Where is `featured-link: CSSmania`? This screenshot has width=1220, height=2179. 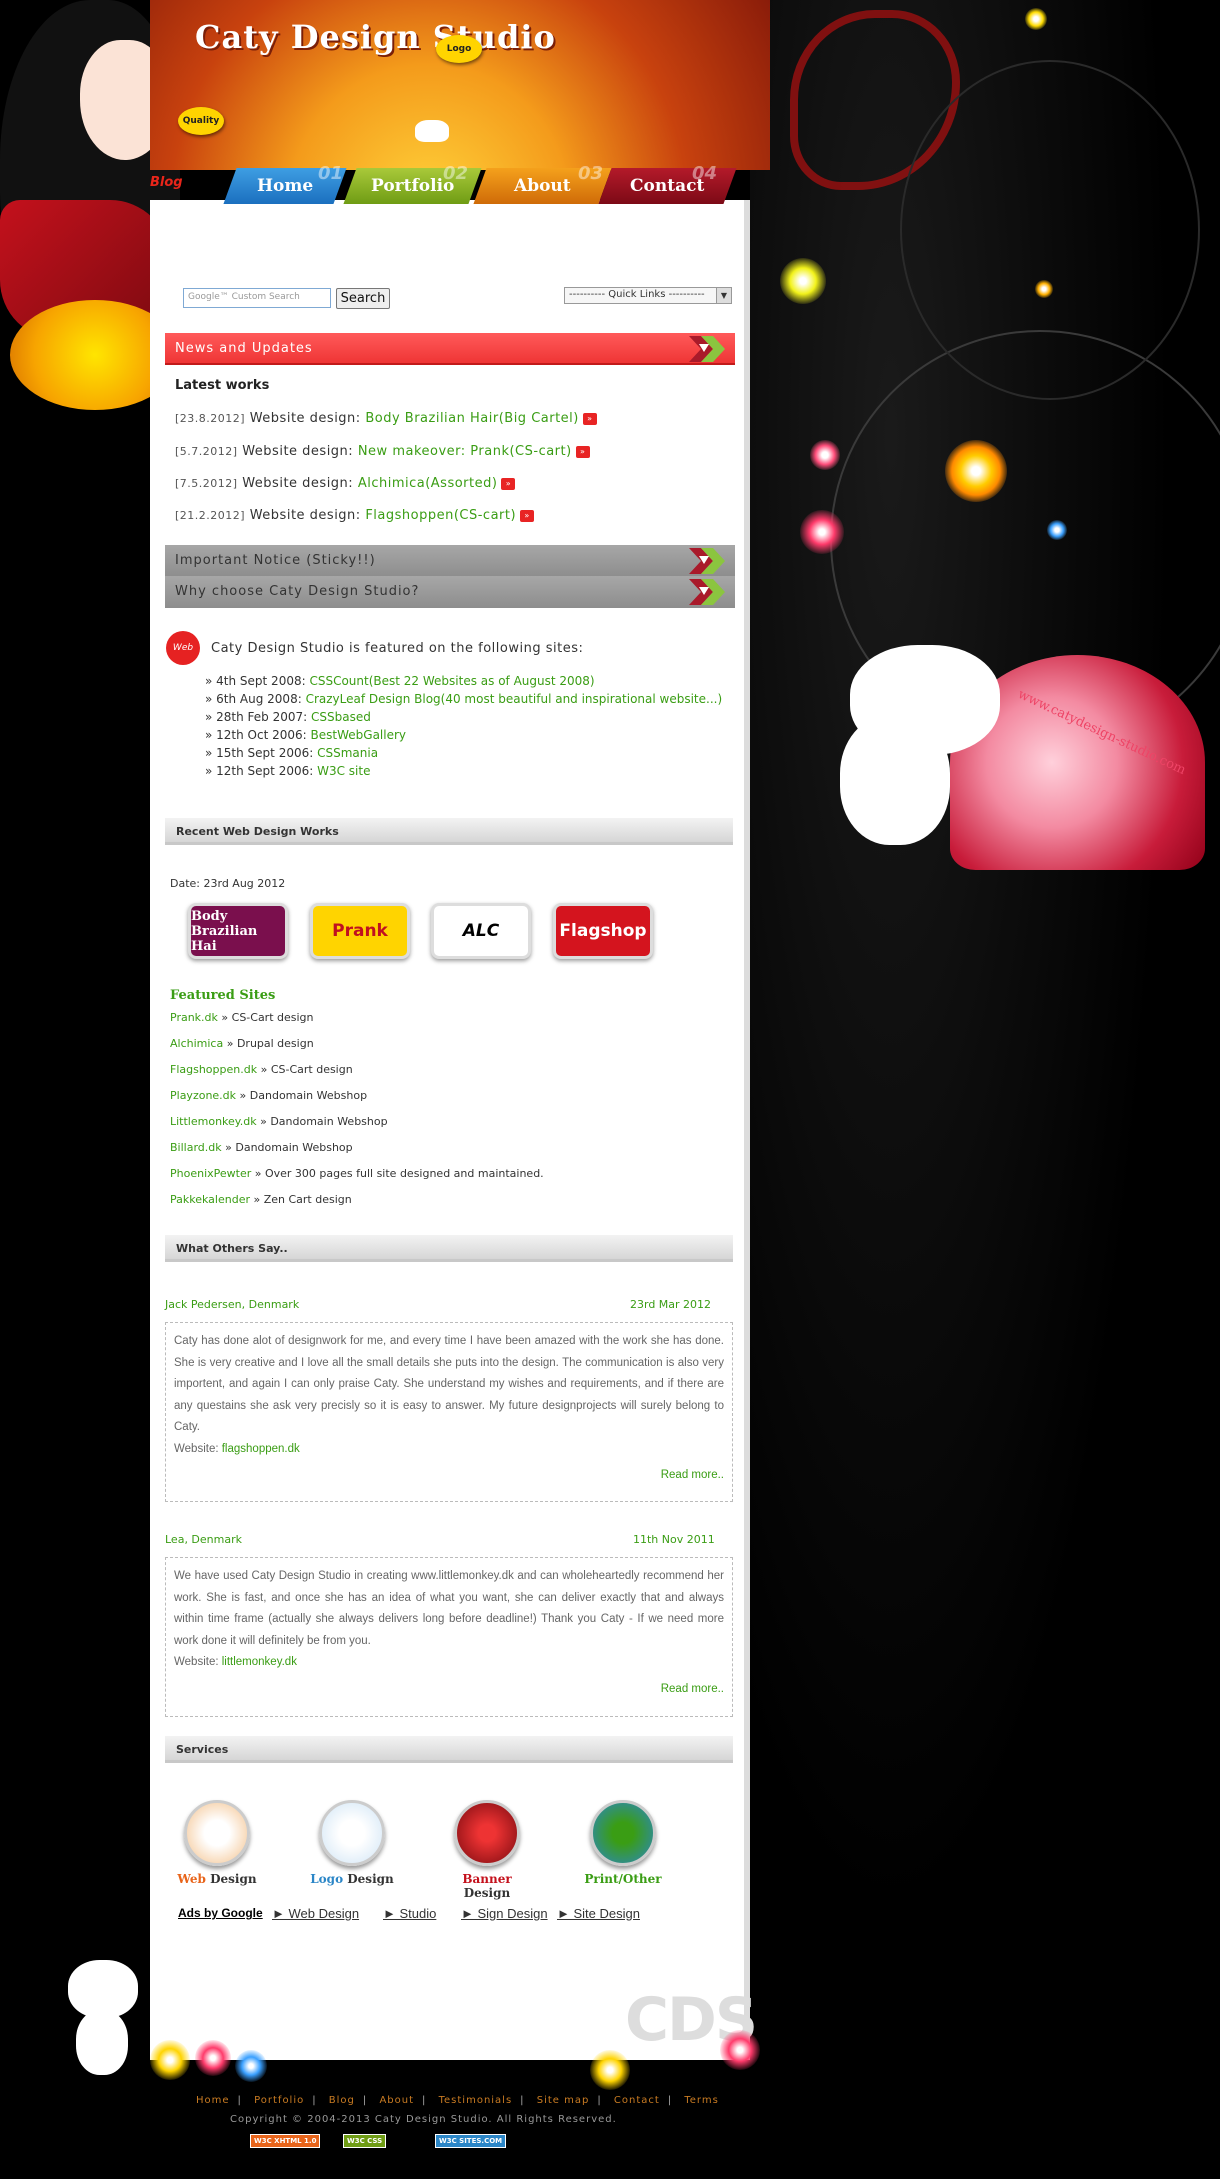
featured-link: CSSmania is located at coordinates (347, 753).